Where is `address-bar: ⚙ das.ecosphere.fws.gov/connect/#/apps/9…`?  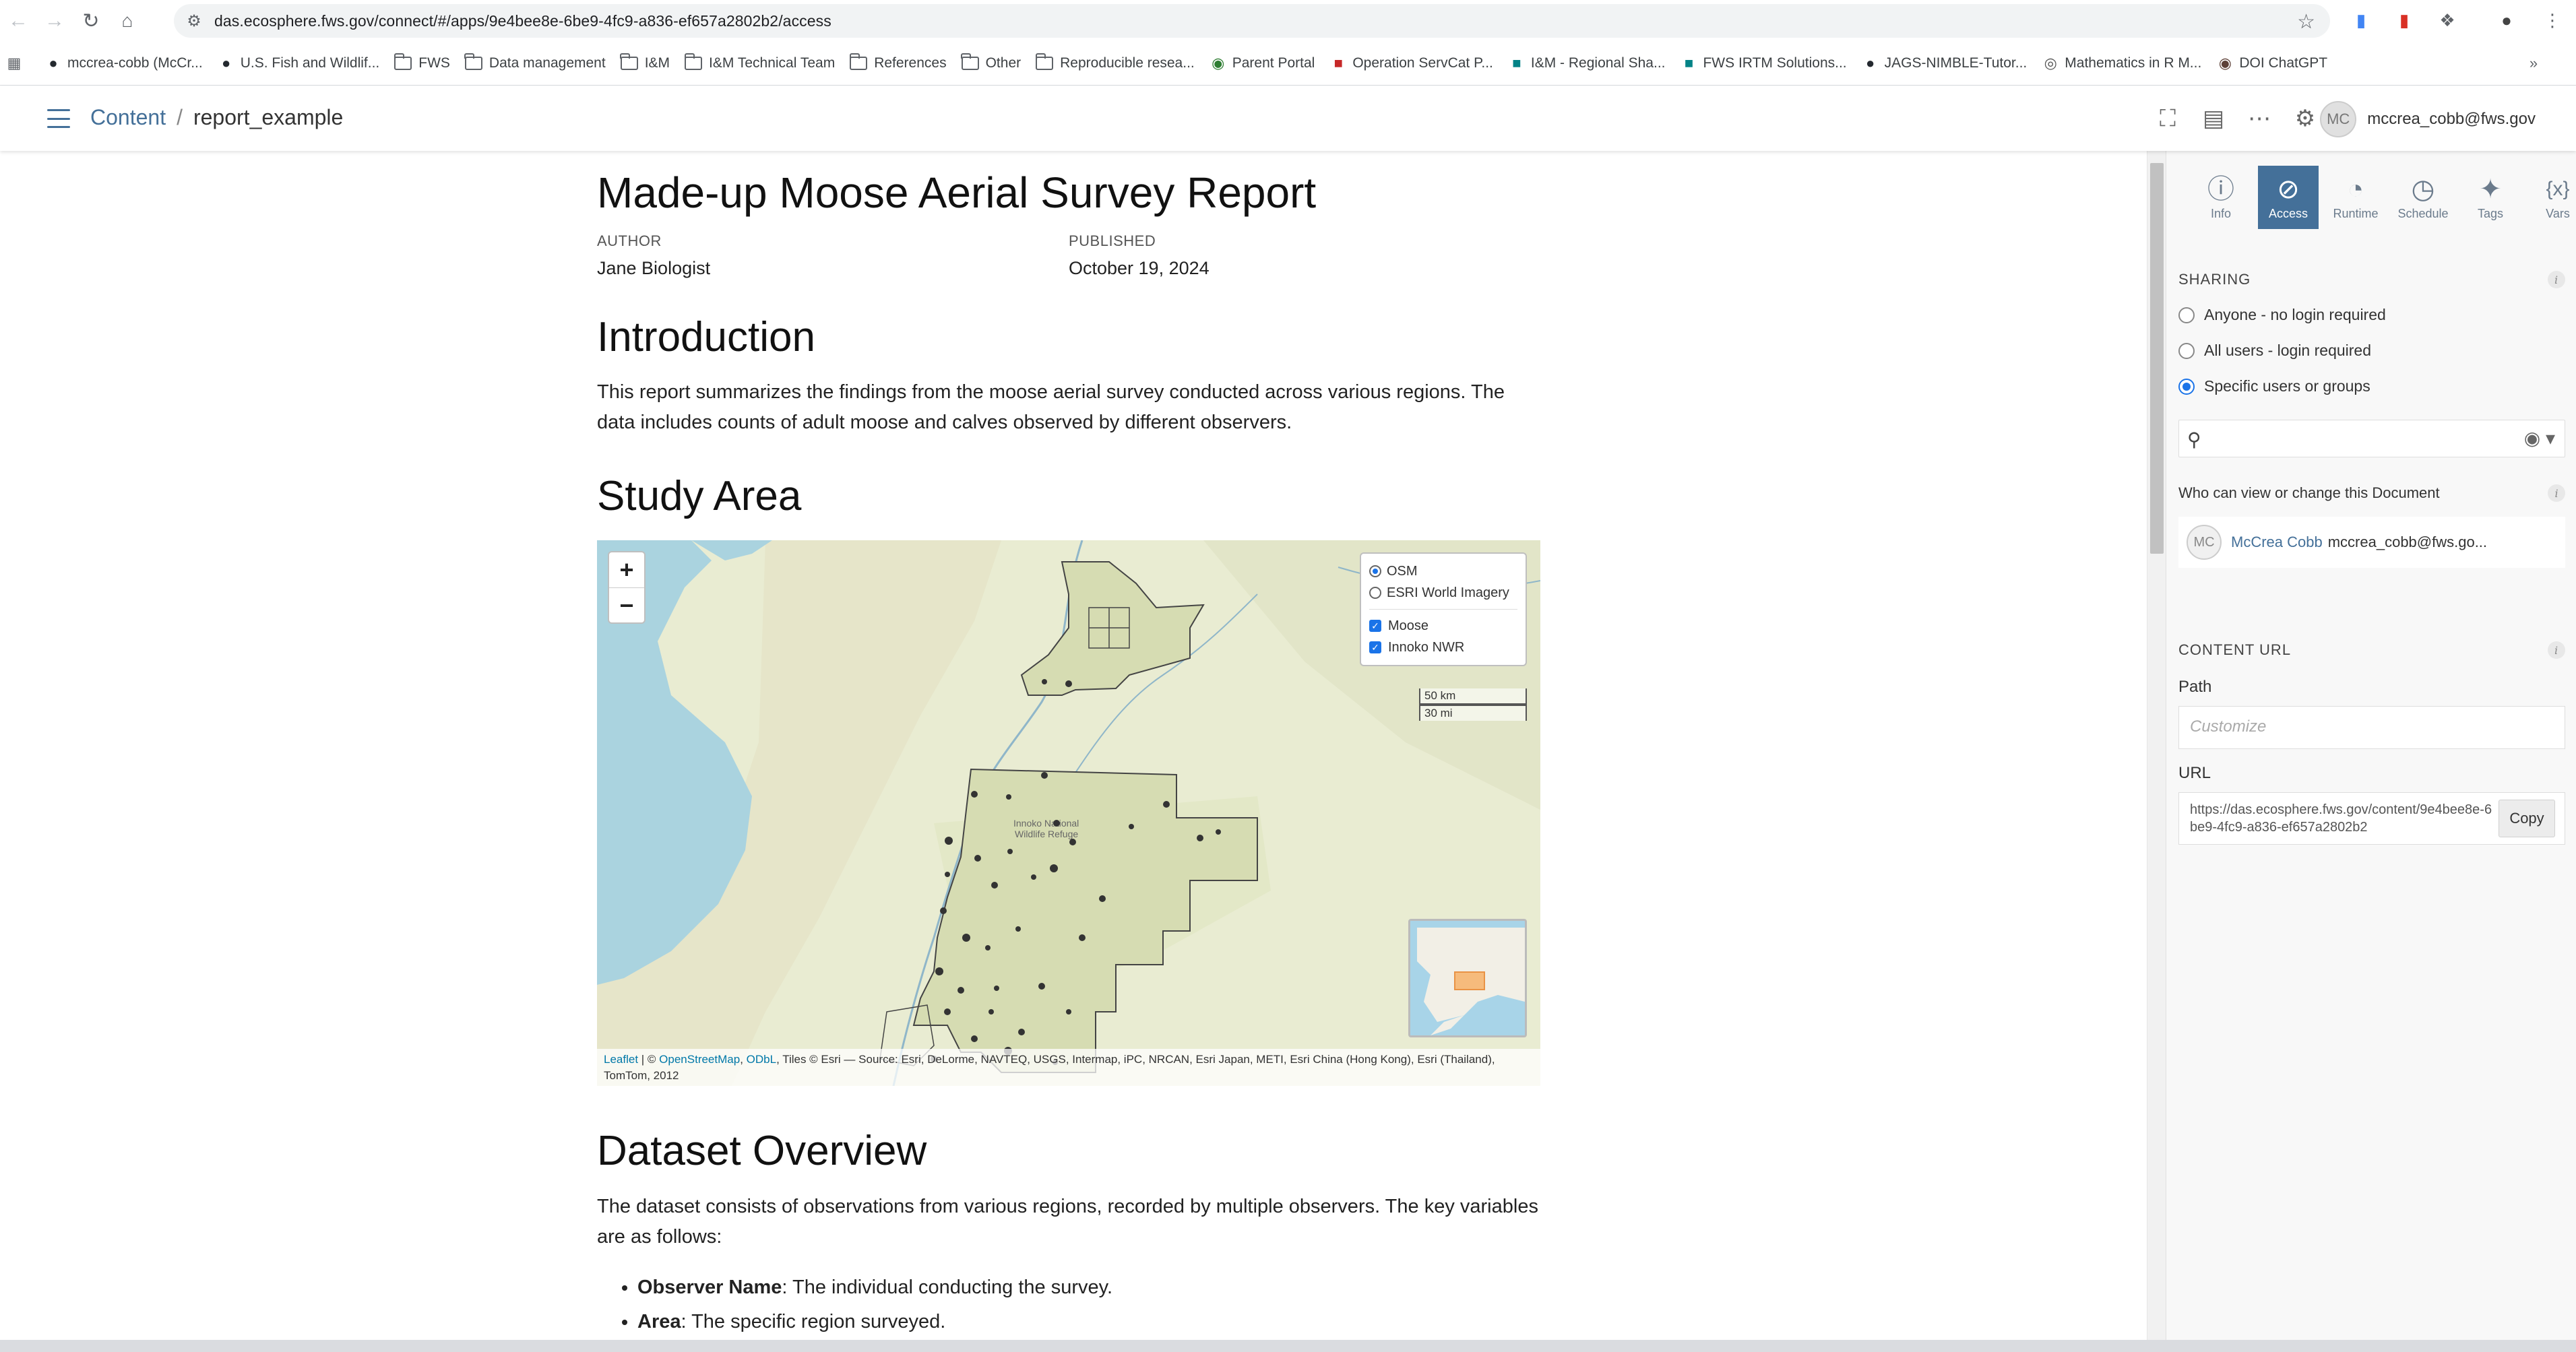
address-bar: ⚙ das.ecosphere.fws.gov/connect/#/apps/9… is located at coordinates (1252, 21).